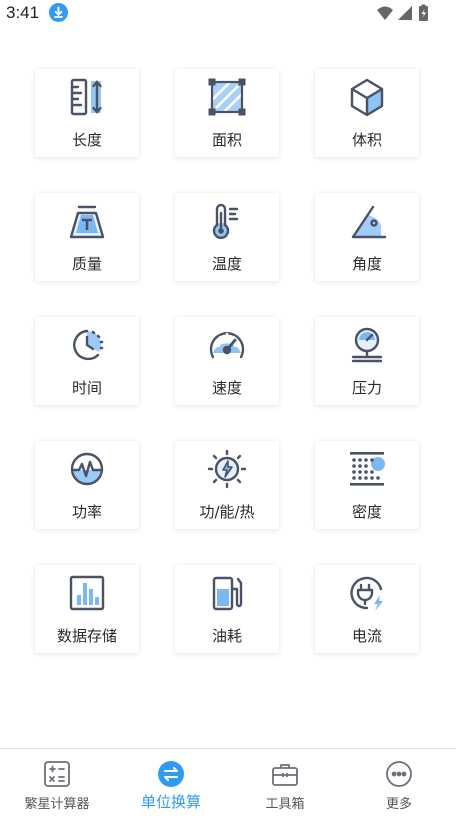  I want to click on cube-icon, so click(367, 97).